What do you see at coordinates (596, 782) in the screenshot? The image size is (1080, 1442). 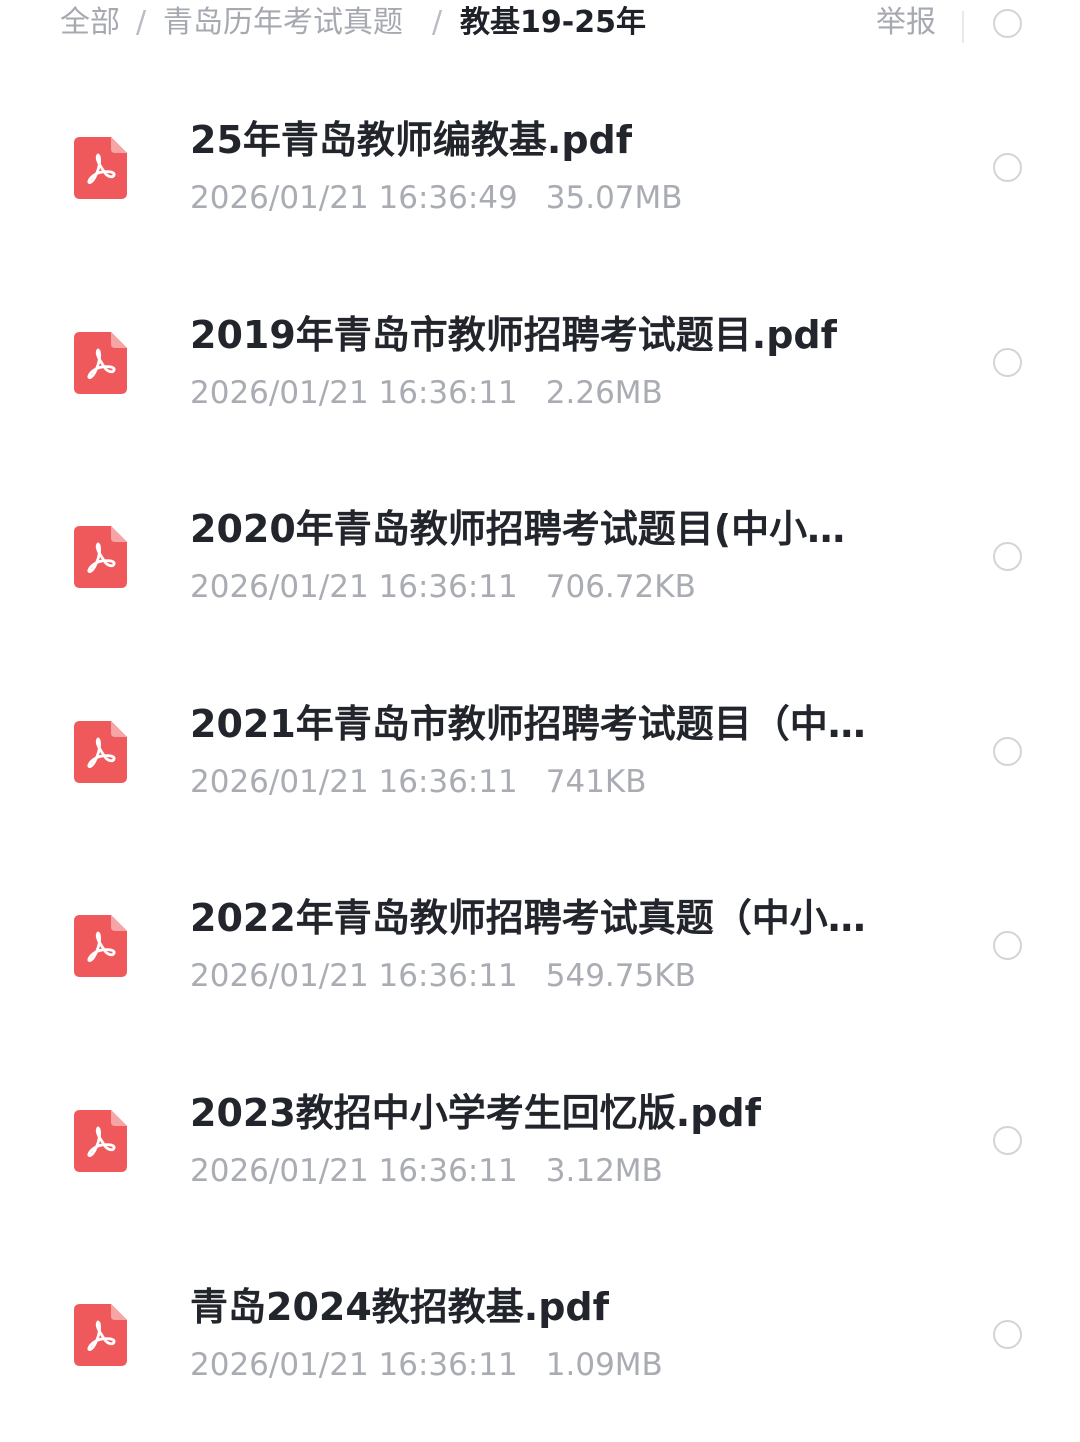 I see `file-size: 741KB` at bounding box center [596, 782].